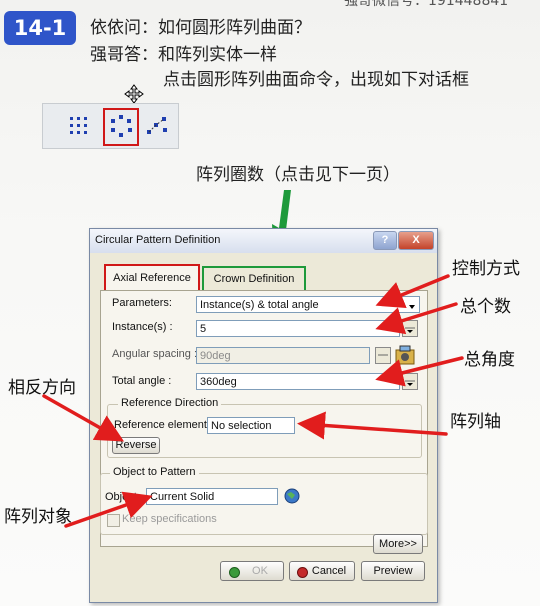  Describe the element at coordinates (121, 127) in the screenshot. I see `circular-pattern-highlight` at that location.